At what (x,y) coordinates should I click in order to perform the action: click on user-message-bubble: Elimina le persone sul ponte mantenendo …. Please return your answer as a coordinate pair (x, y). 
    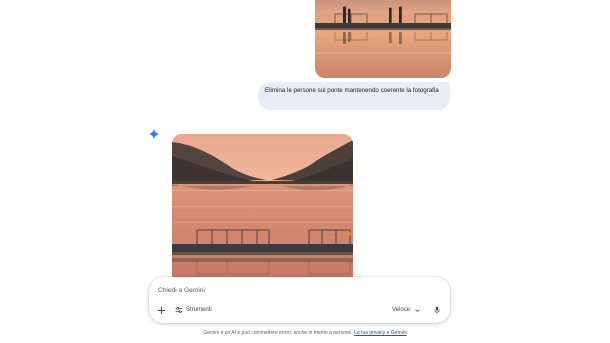
    Looking at the image, I should click on (354, 96).